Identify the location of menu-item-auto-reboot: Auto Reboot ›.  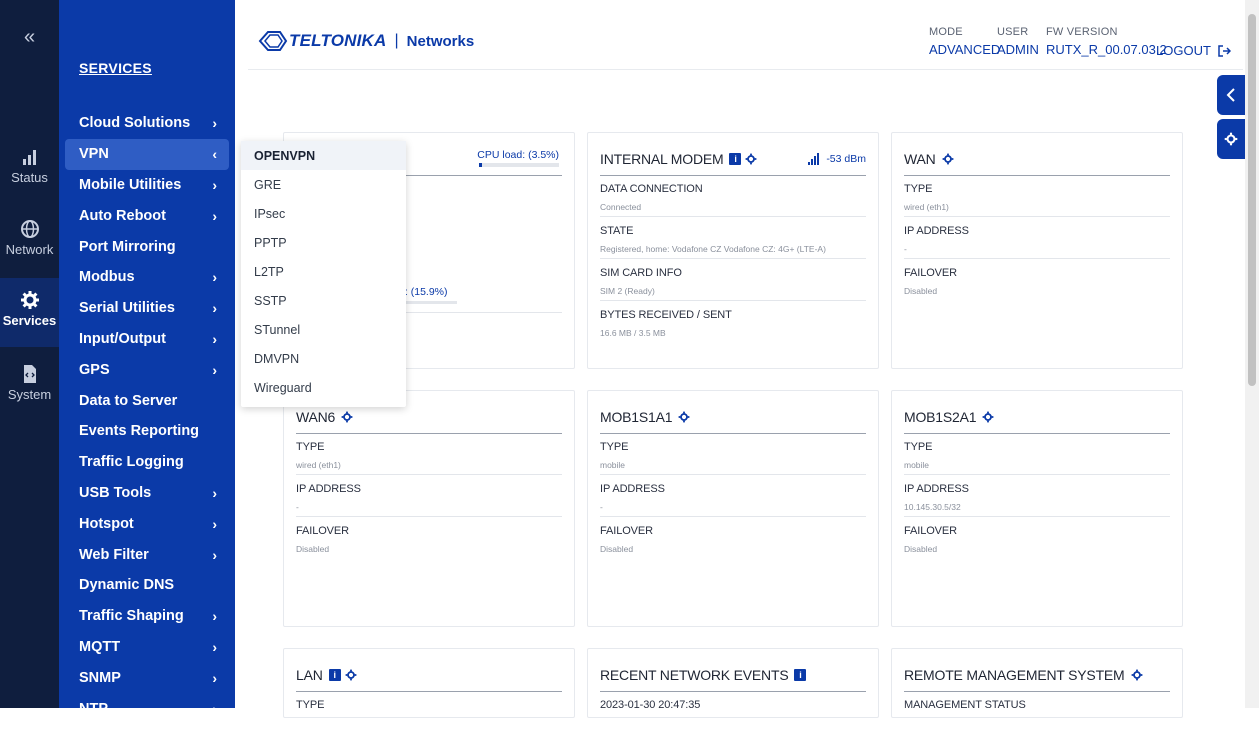
(147, 215).